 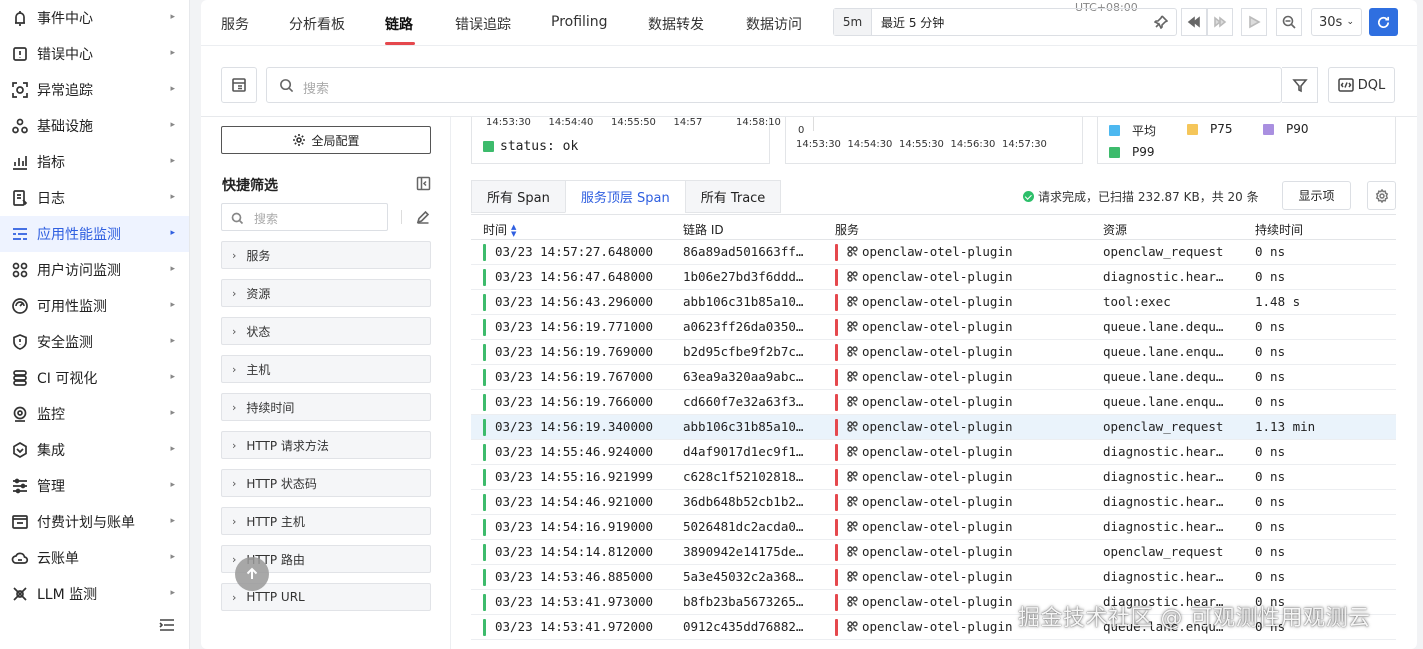 What do you see at coordinates (1289, 22) in the screenshot?
I see `zoom-out-button` at bounding box center [1289, 22].